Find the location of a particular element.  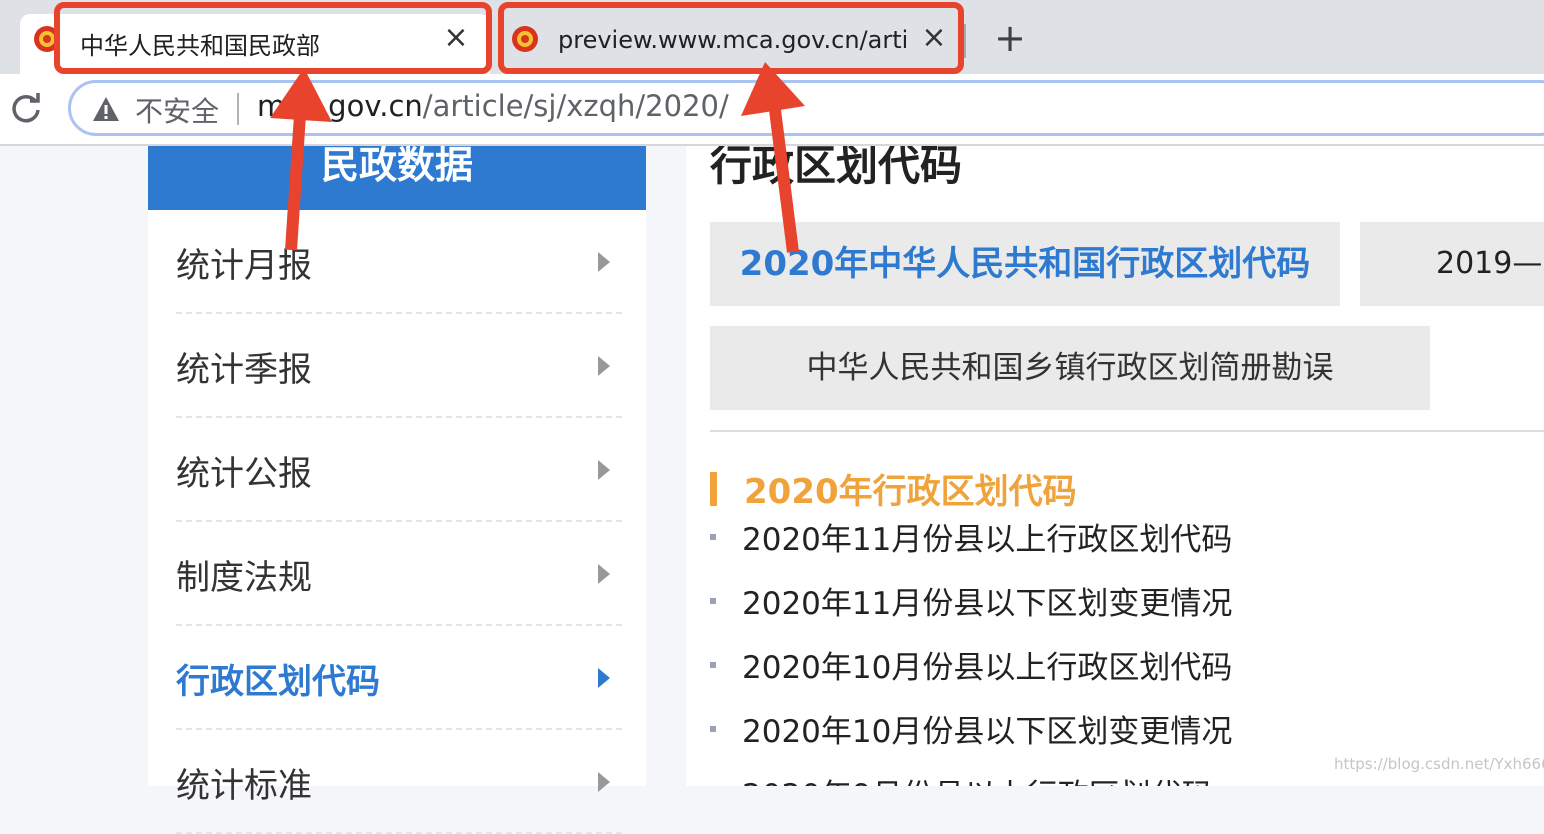

divider is located at coordinates (1127, 431).